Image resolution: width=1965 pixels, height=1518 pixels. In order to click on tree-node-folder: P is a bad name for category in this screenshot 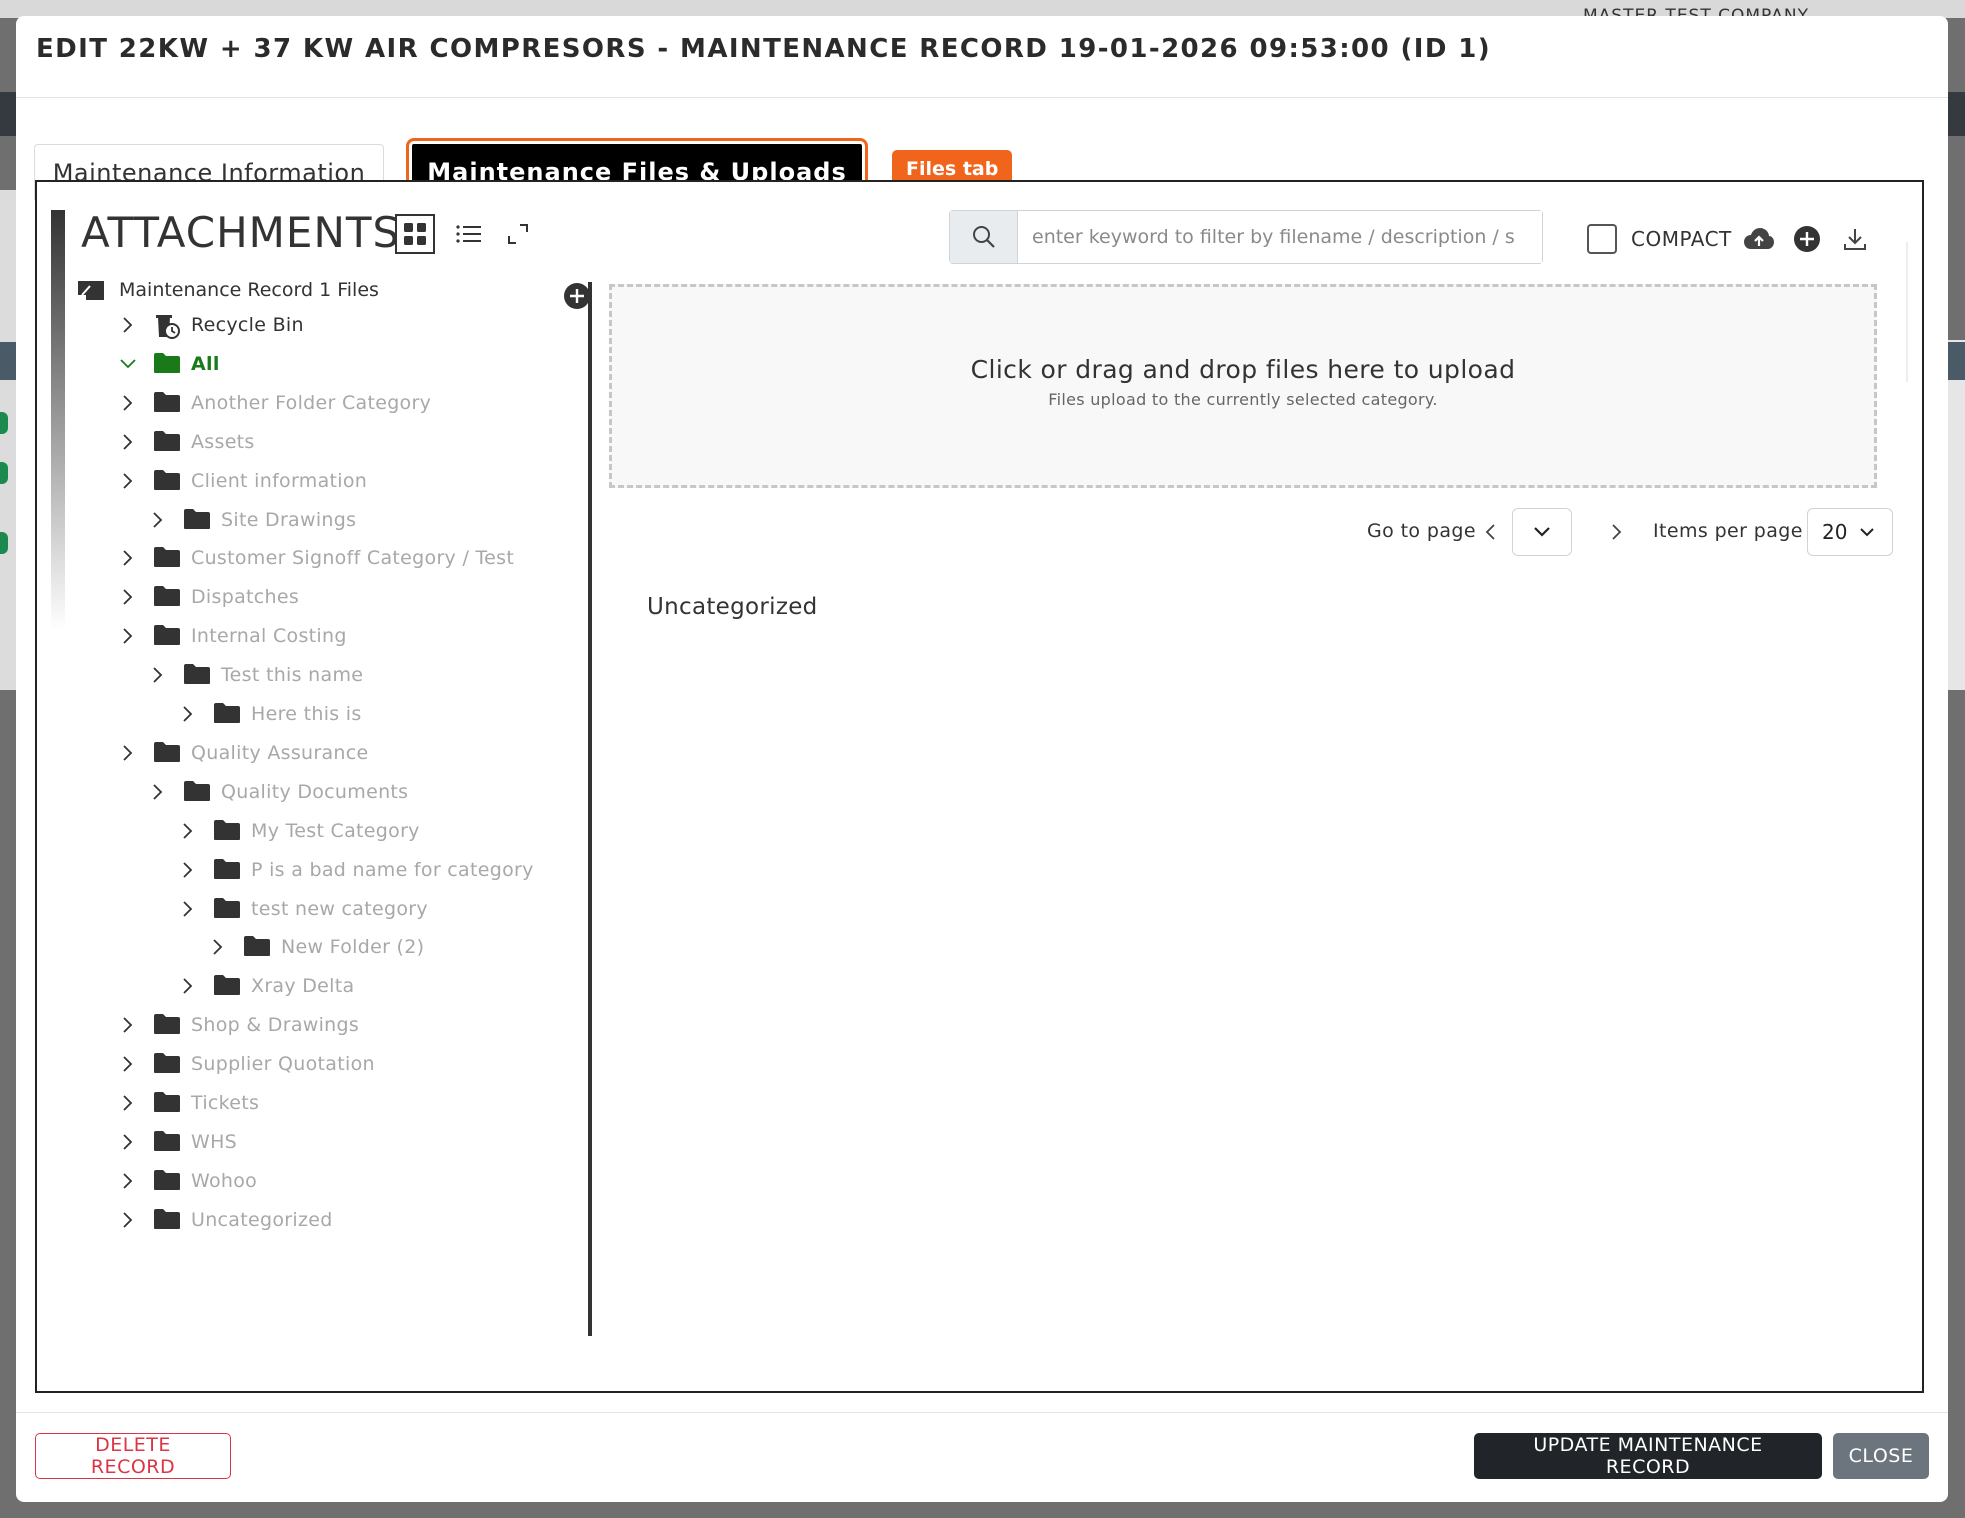, I will do `click(356, 870)`.